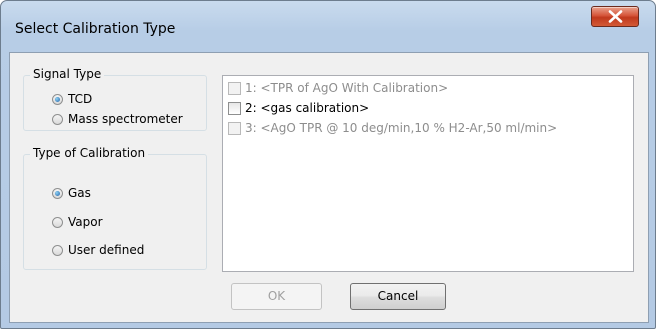 The image size is (658, 331). I want to click on close-x-icon, so click(615, 16).